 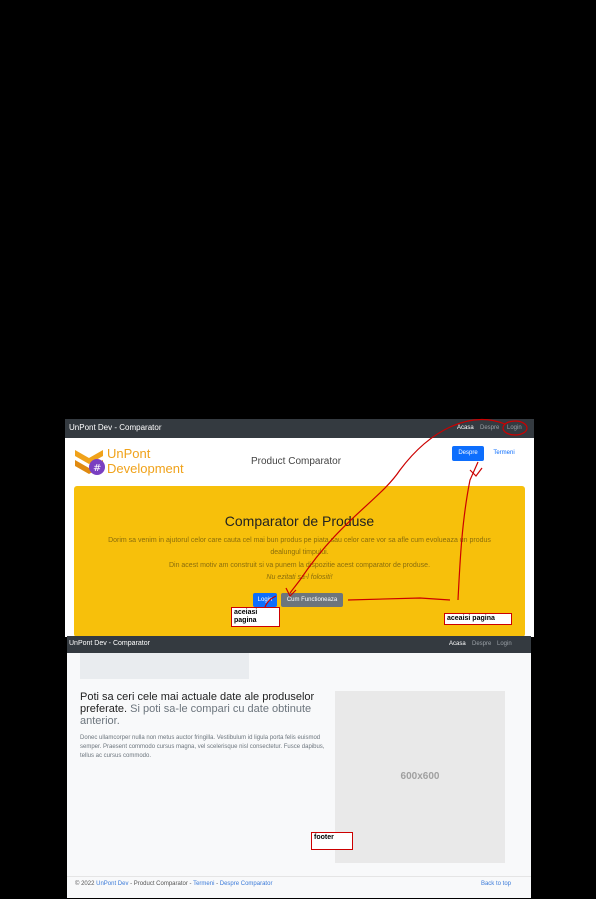 What do you see at coordinates (246, 884) in the screenshot?
I see `footer-despre-link: Despre Comparator` at bounding box center [246, 884].